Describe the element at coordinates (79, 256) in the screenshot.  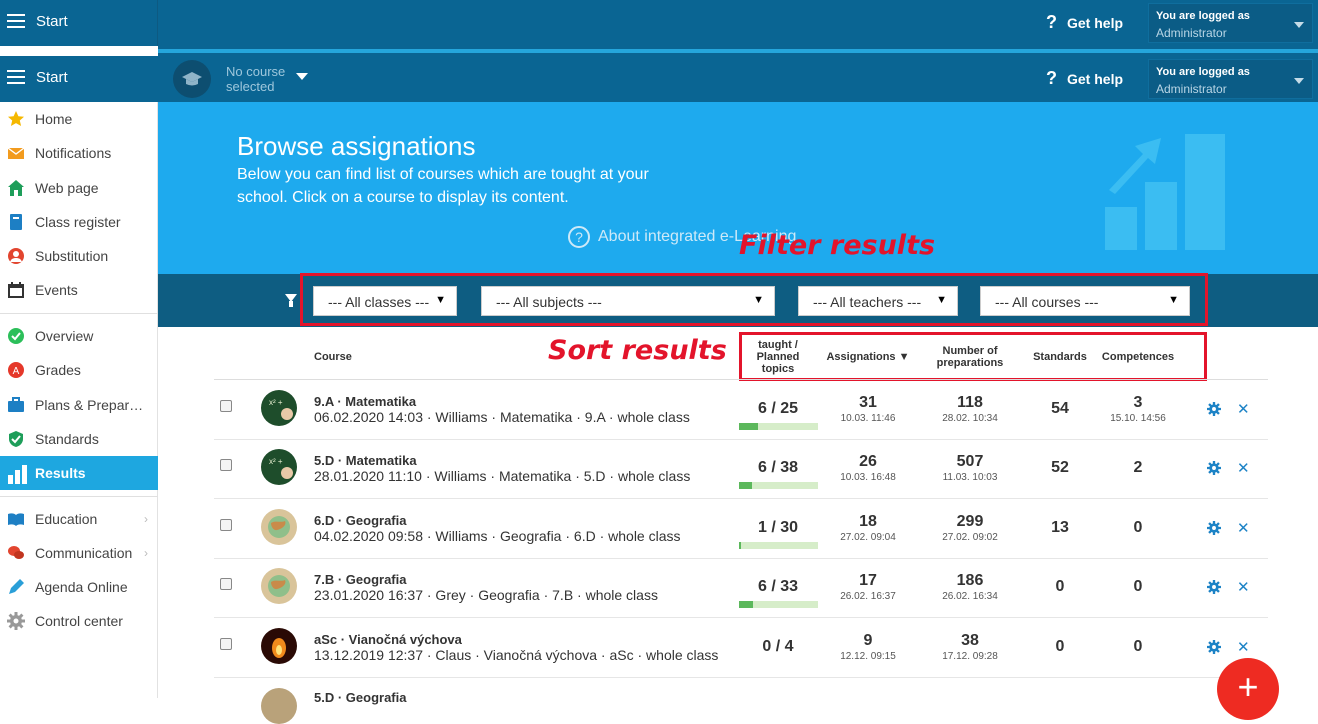
I see `sidebar-item-substitution: Substitution` at that location.